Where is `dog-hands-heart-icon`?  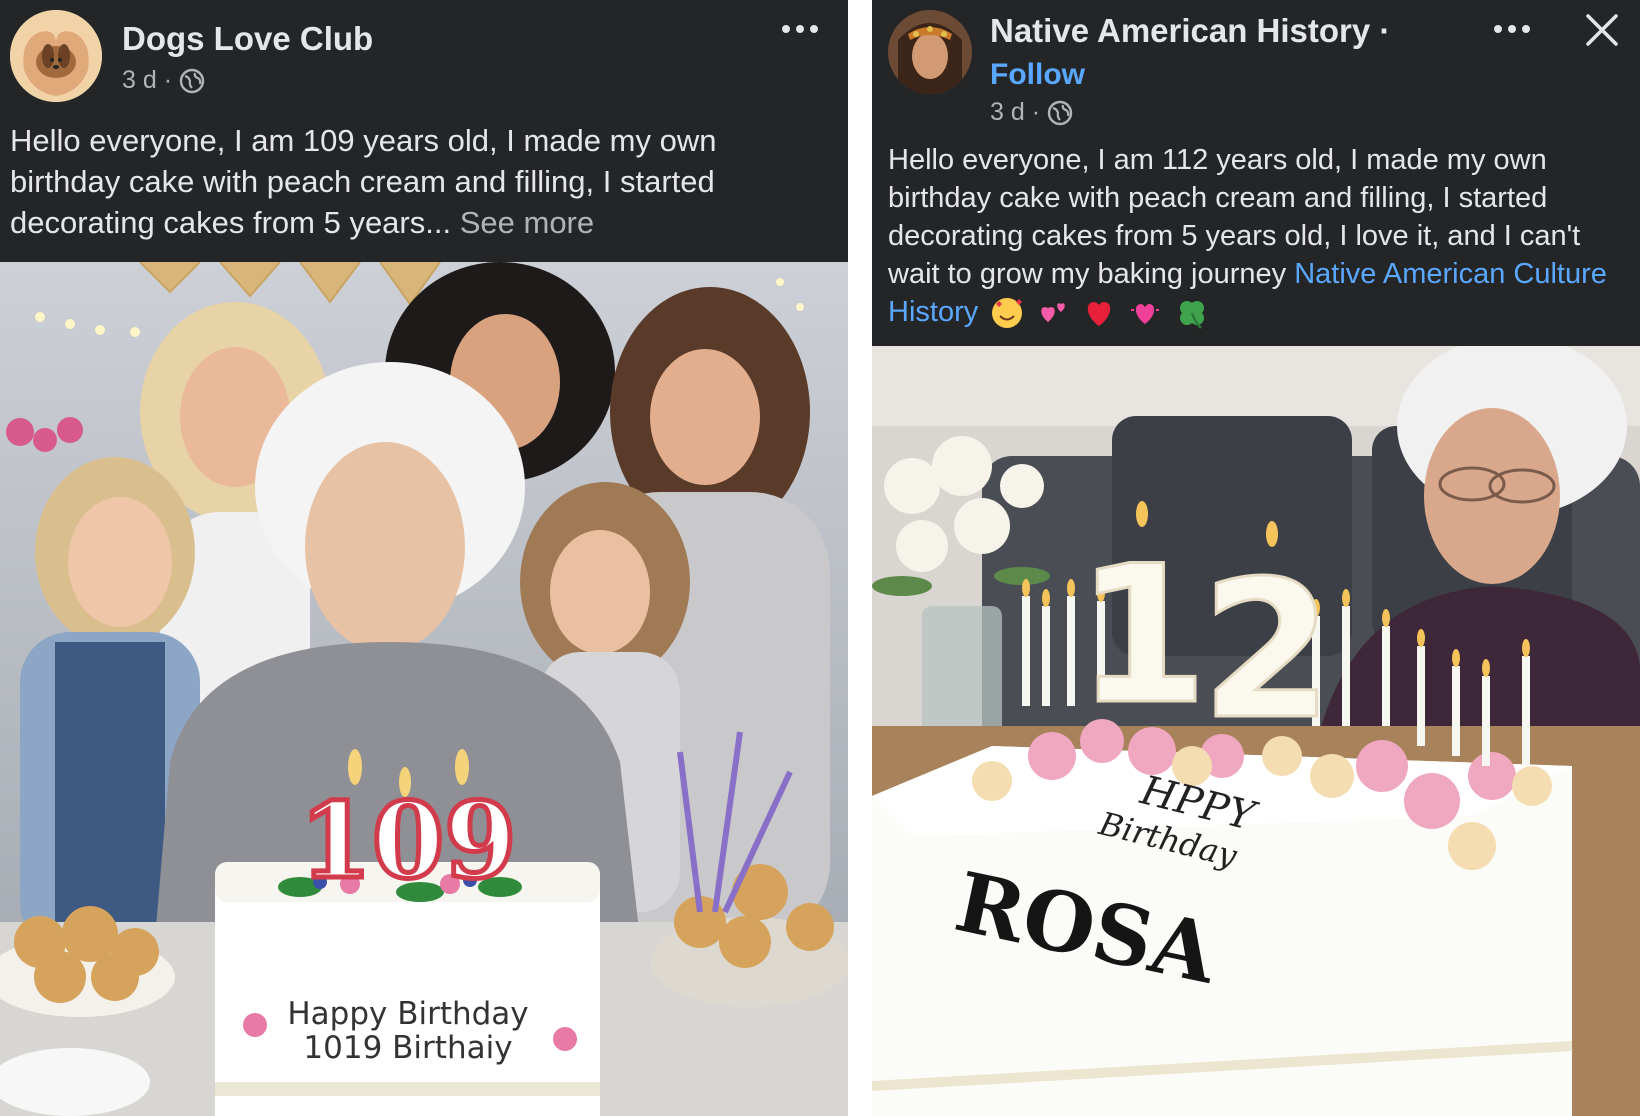
dog-hands-heart-icon is located at coordinates (56, 56).